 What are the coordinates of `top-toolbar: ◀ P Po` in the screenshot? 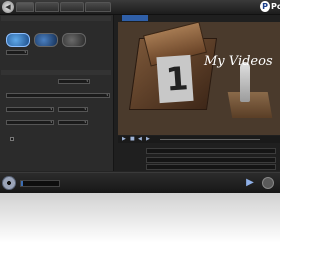 It's located at (140, 7).